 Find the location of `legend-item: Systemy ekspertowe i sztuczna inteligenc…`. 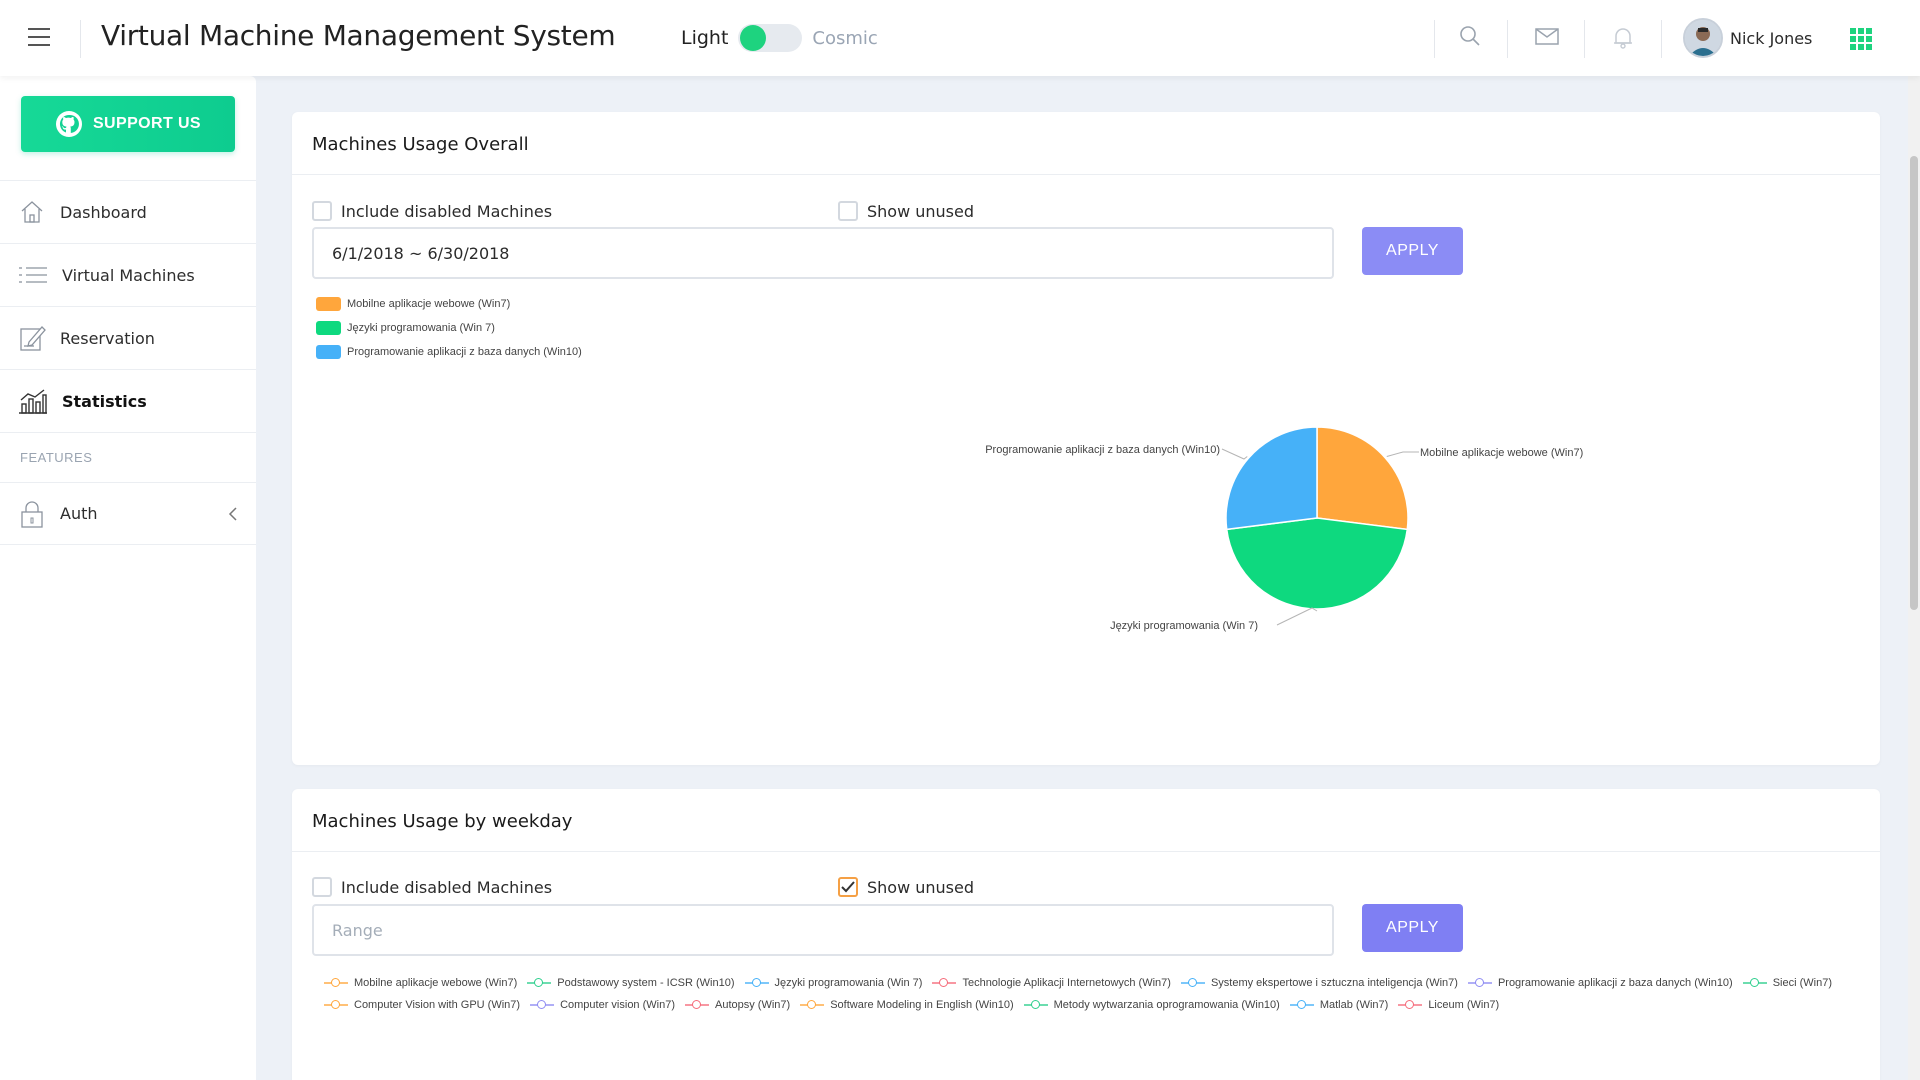

legend-item: Systemy ekspertowe i sztuczna inteligenc… is located at coordinates (1319, 983).